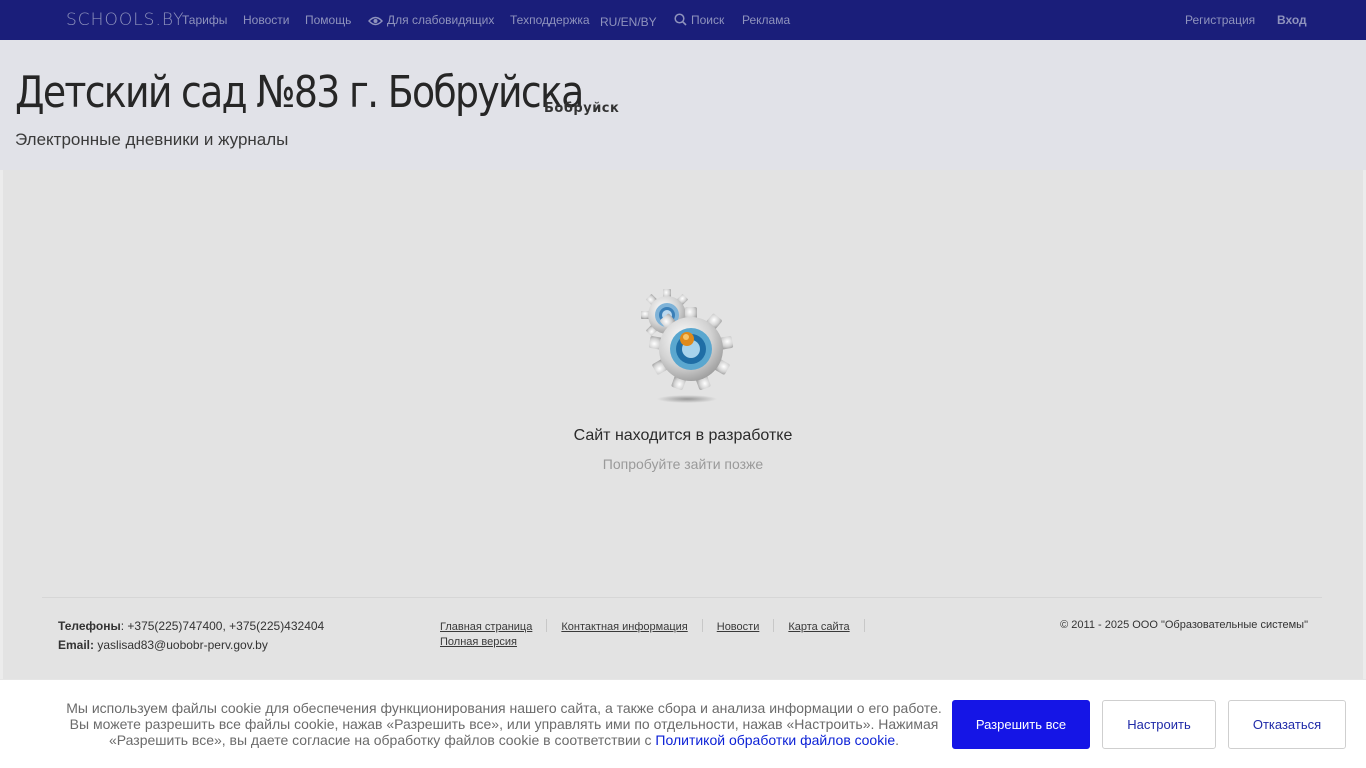 The image size is (1366, 768). What do you see at coordinates (478, 642) in the screenshot?
I see `footer-link-full-version: Полная версия` at bounding box center [478, 642].